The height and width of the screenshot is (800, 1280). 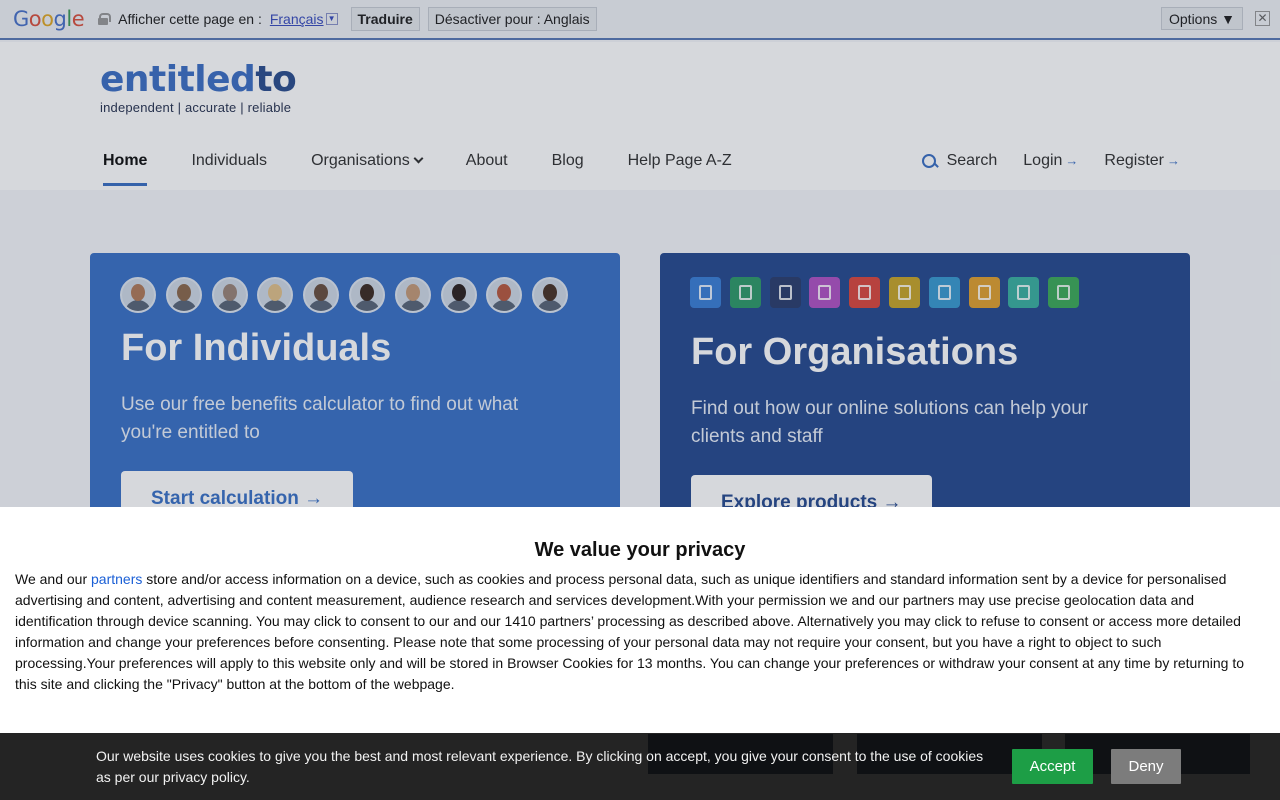 I want to click on accept-button: Accept, so click(x=1052, y=766).